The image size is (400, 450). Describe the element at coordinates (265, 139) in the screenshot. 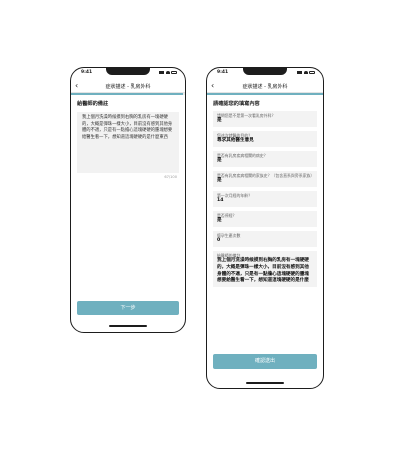

I see `answer-item: 您這次就醫的目的？ 尋求其他醫生意見` at that location.